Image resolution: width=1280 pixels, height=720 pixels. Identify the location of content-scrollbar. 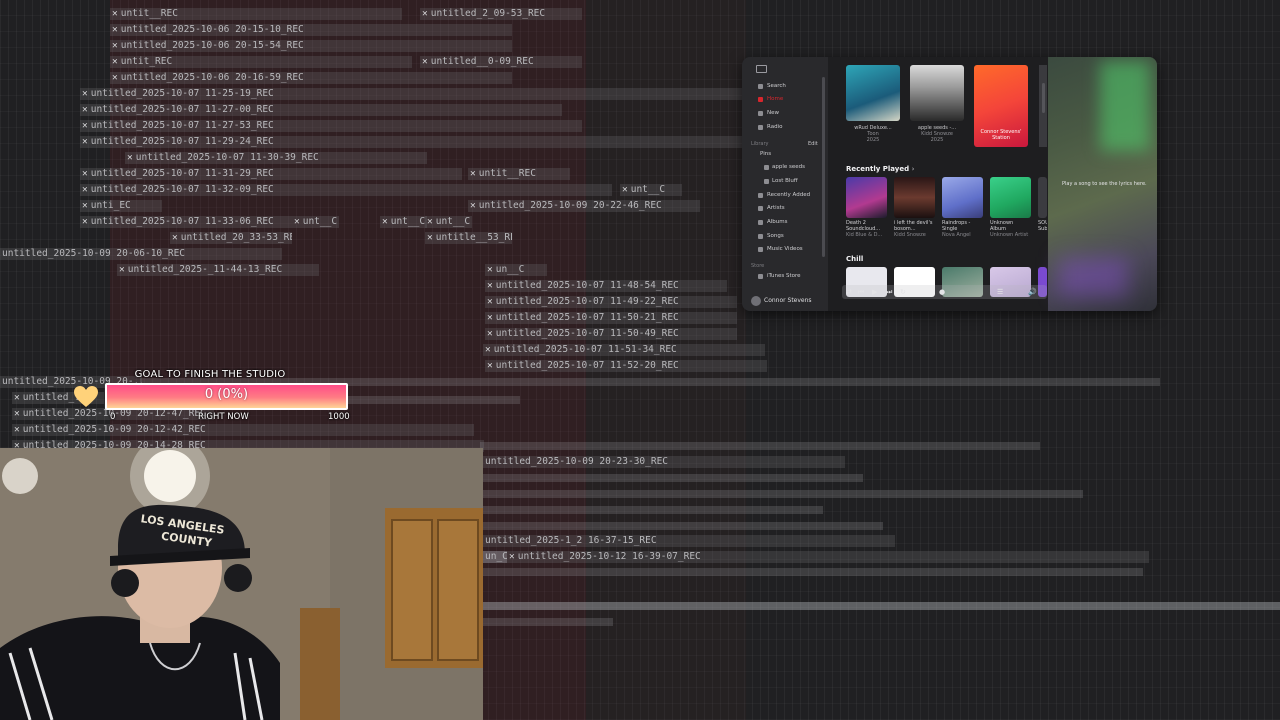
(1043, 98).